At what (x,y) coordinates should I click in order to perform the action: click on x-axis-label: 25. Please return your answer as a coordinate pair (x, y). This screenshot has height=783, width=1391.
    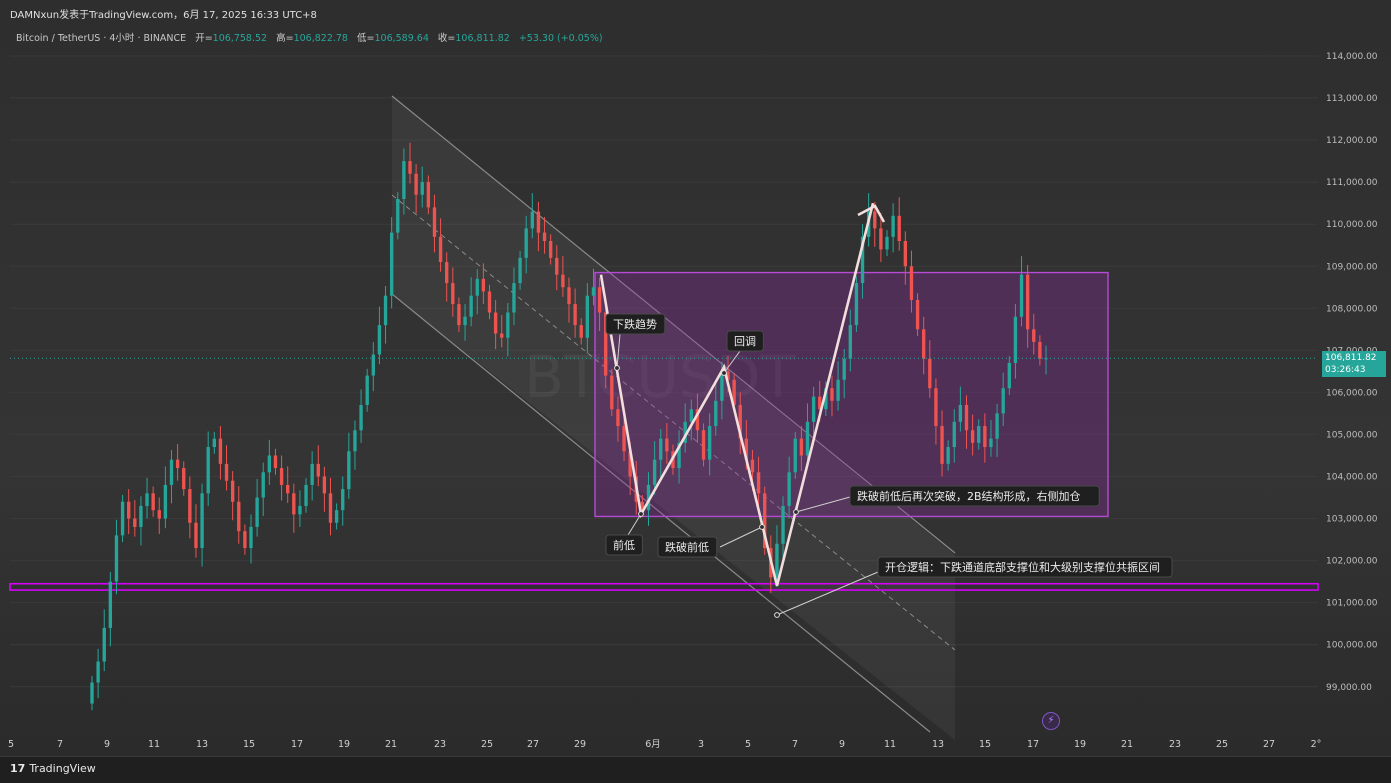
    Looking at the image, I should click on (487, 744).